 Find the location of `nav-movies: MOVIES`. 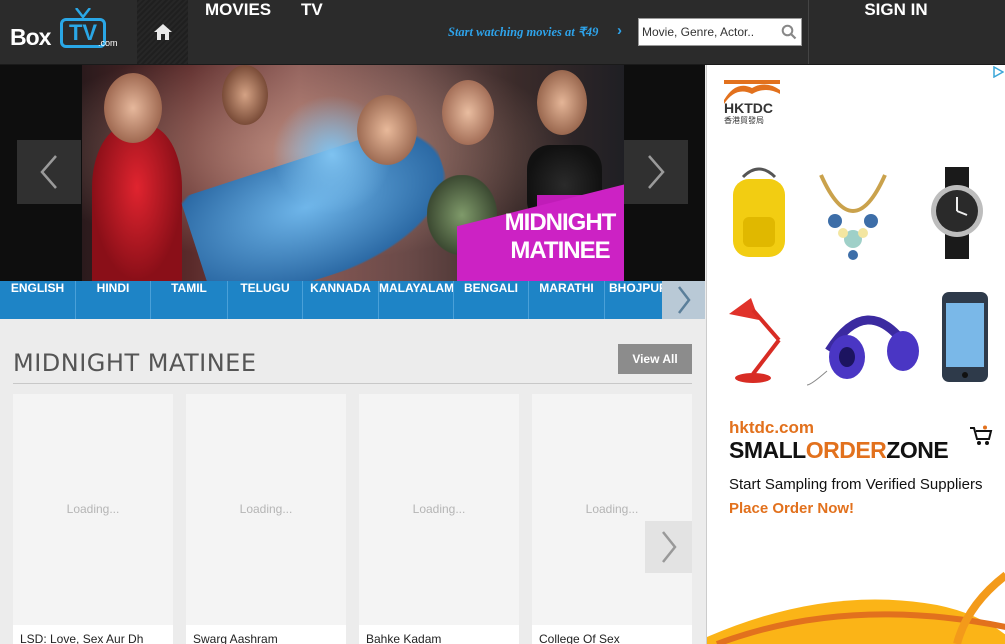

nav-movies: MOVIES is located at coordinates (238, 32).